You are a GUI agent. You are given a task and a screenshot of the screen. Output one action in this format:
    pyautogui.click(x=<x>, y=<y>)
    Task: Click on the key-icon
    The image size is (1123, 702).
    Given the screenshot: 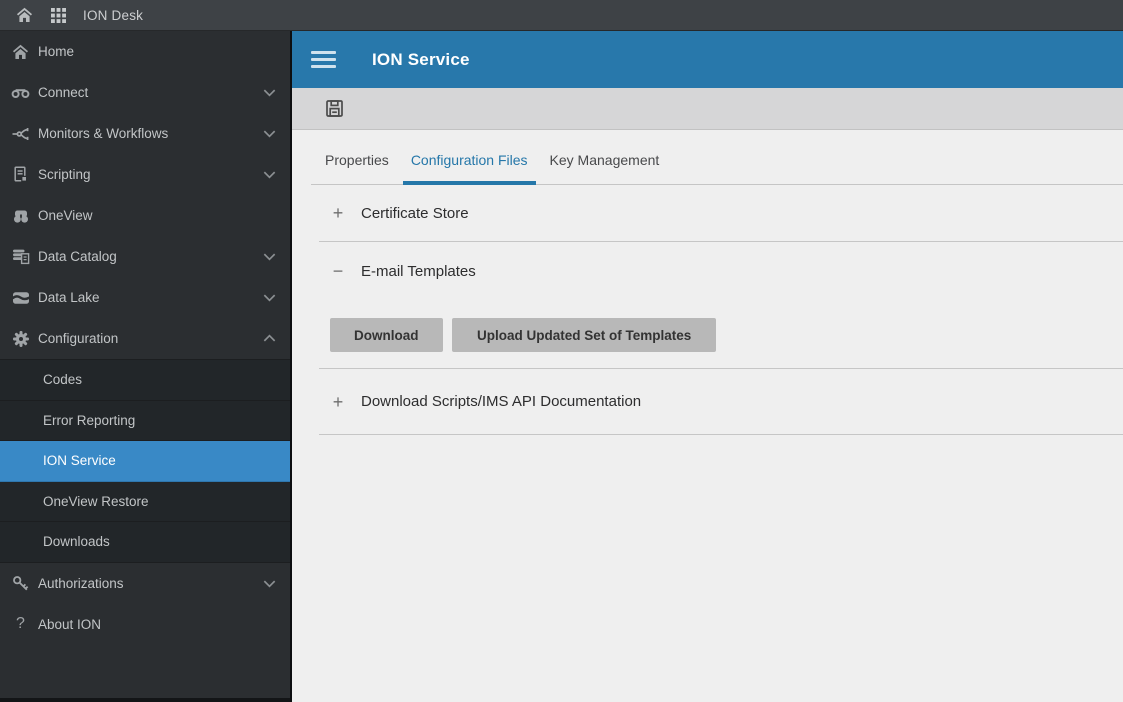 What is the action you would take?
    pyautogui.click(x=20, y=583)
    